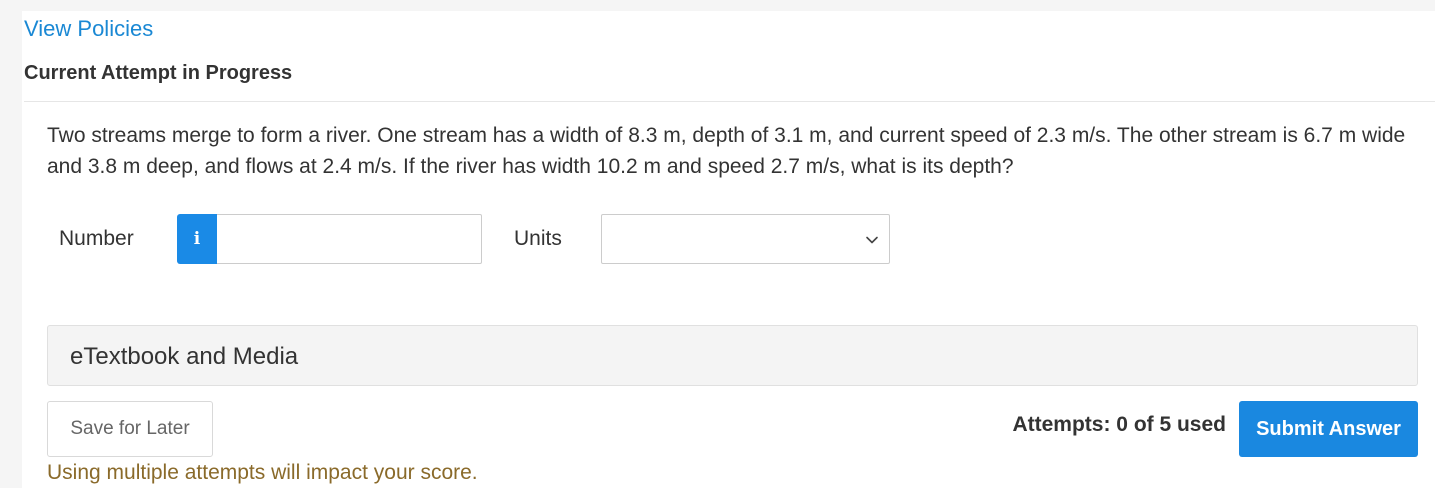 This screenshot has height=488, width=1435. I want to click on number-label: Number, so click(96, 238).